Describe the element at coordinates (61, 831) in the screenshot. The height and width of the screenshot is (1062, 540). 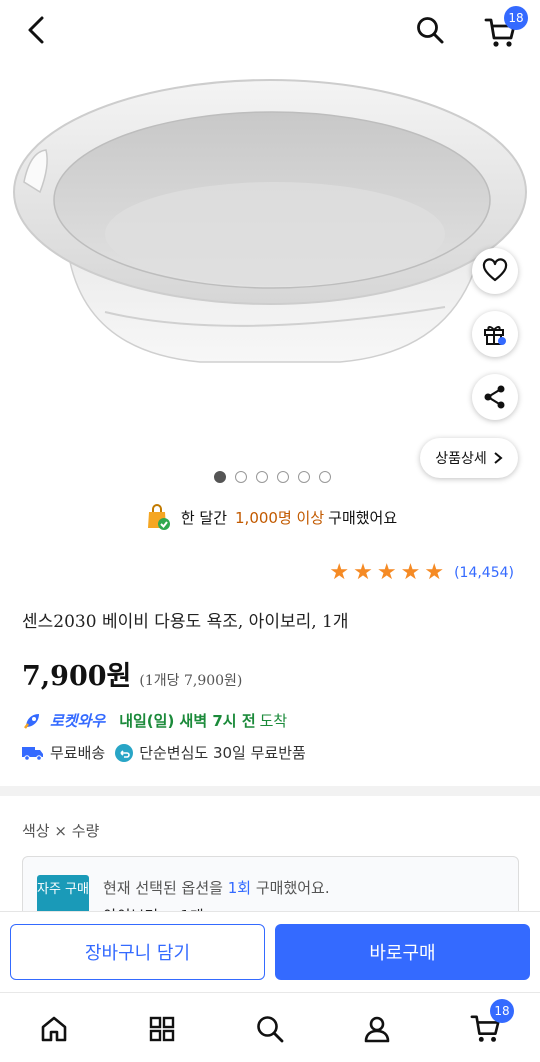
I see `option-label: 색상 × 수량` at that location.